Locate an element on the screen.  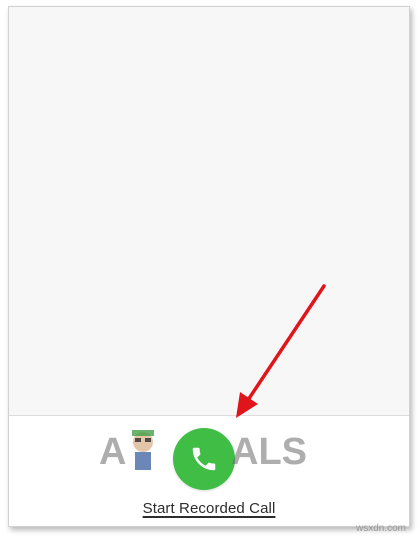
site-watermark: wsxdn.com is located at coordinates (380, 528).